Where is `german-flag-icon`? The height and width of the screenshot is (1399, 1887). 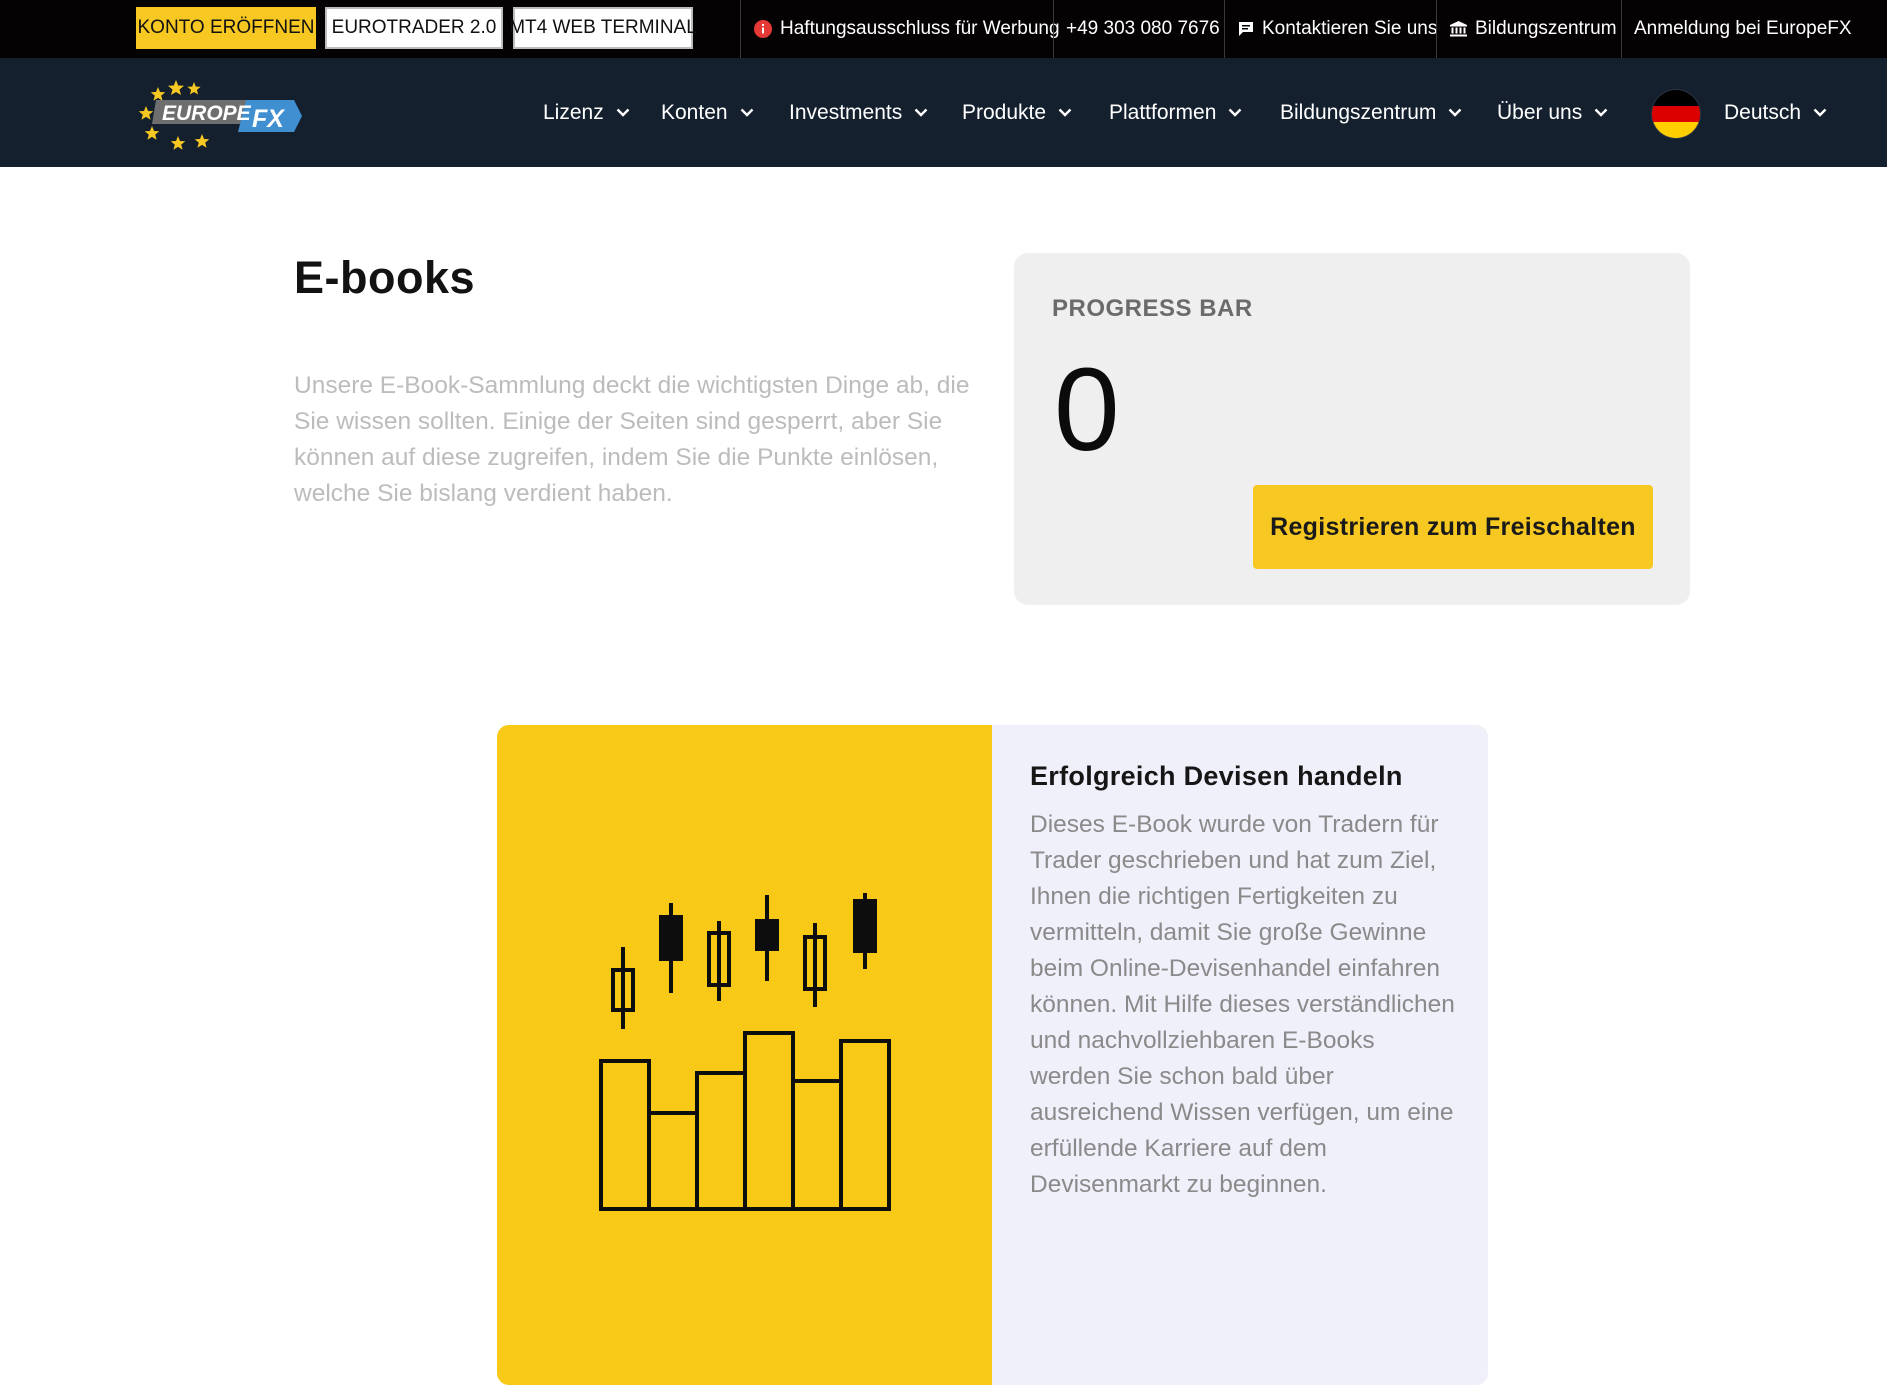 german-flag-icon is located at coordinates (1676, 114).